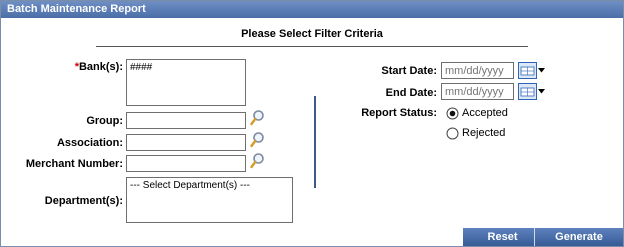 This screenshot has width=624, height=247. Describe the element at coordinates (89, 143) in the screenshot. I see `association-label: Association:` at that location.